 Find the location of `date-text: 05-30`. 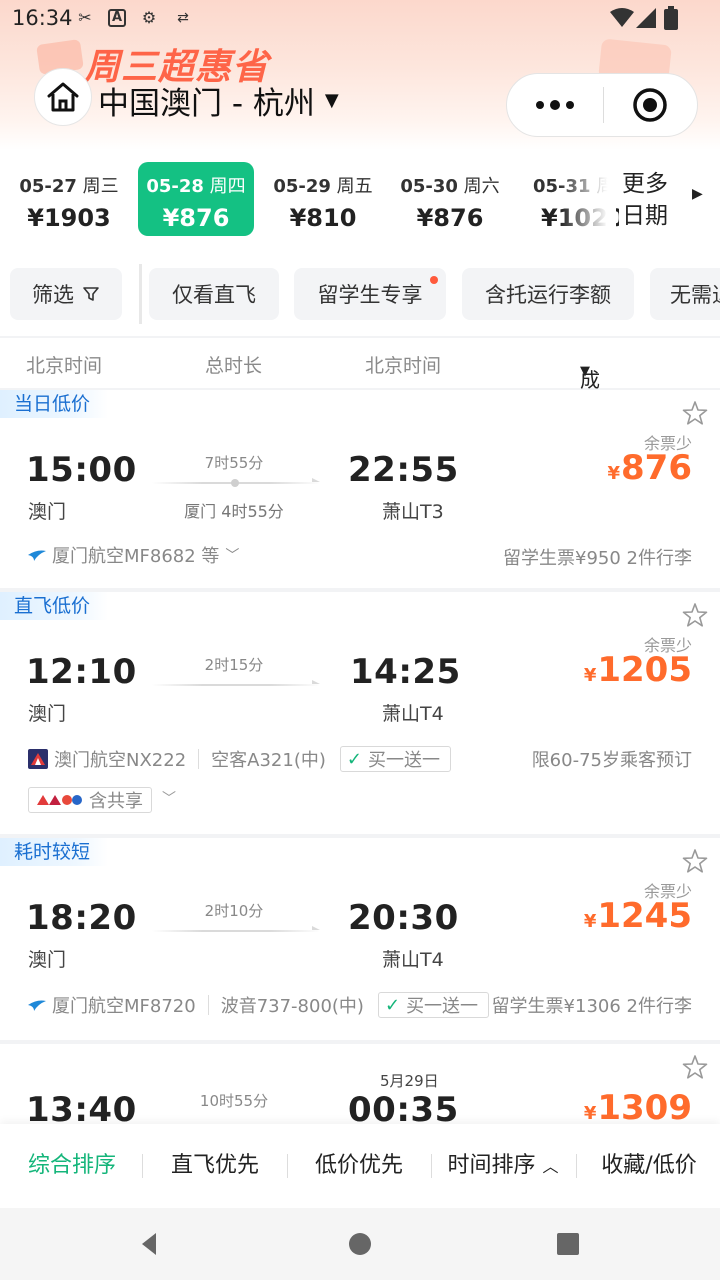

date-text: 05-30 is located at coordinates (429, 186).